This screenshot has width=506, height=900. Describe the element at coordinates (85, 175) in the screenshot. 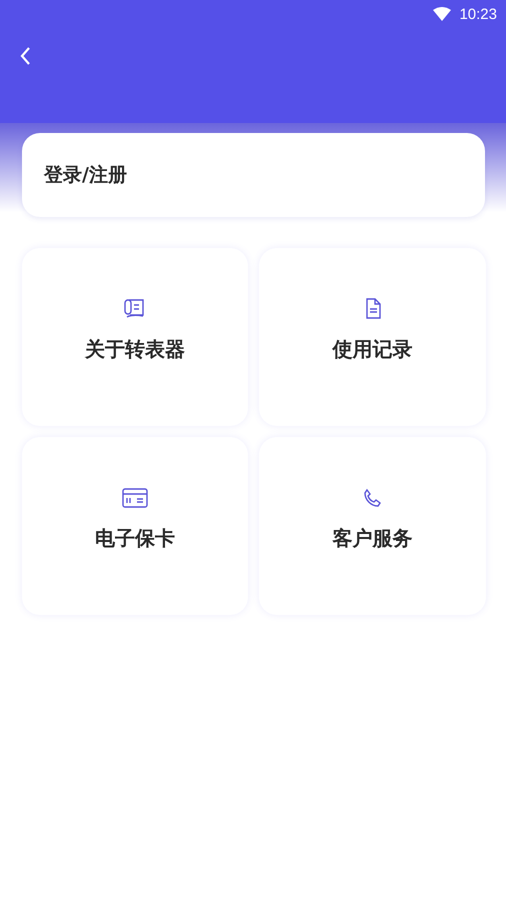

I see `login-label: 登录/注册` at that location.